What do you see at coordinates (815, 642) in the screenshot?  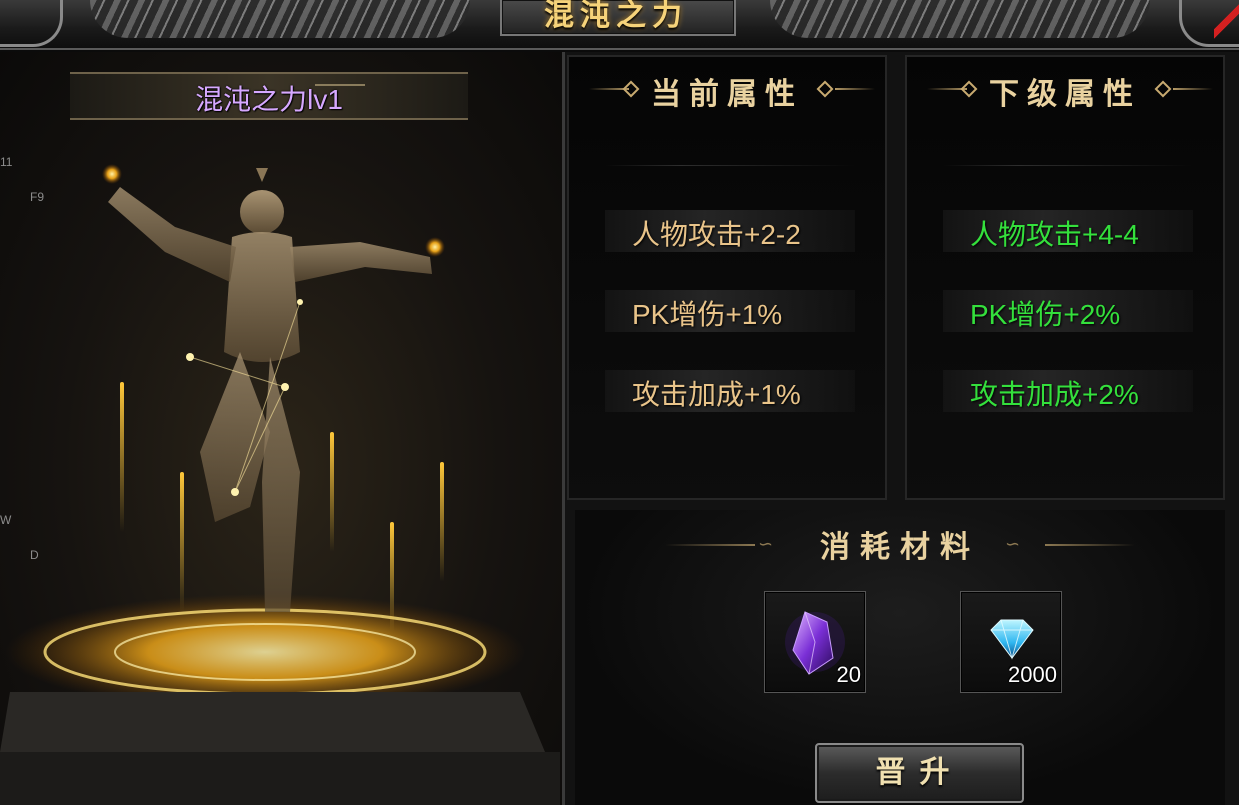 I see `material-slot-crystal: 20` at bounding box center [815, 642].